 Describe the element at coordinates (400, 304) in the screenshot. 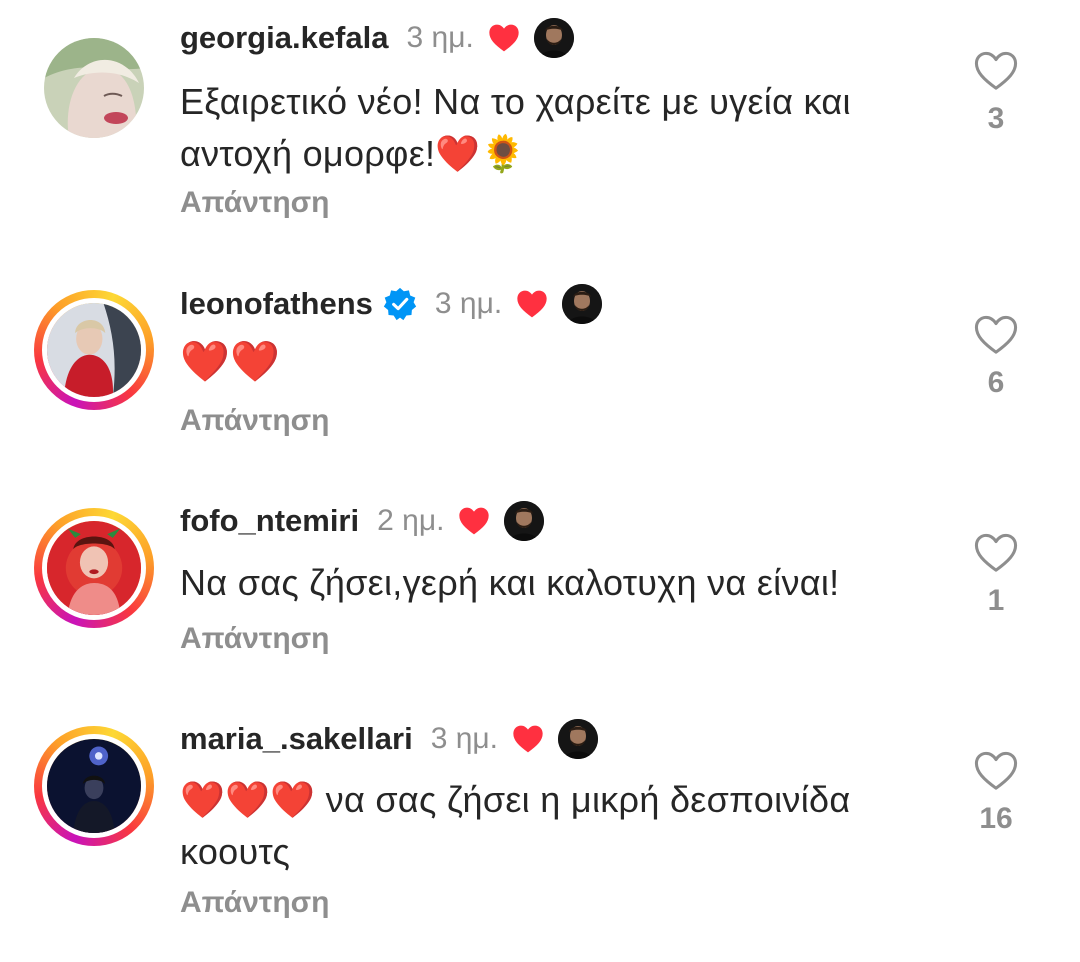

I see `verified-badge-icon` at that location.